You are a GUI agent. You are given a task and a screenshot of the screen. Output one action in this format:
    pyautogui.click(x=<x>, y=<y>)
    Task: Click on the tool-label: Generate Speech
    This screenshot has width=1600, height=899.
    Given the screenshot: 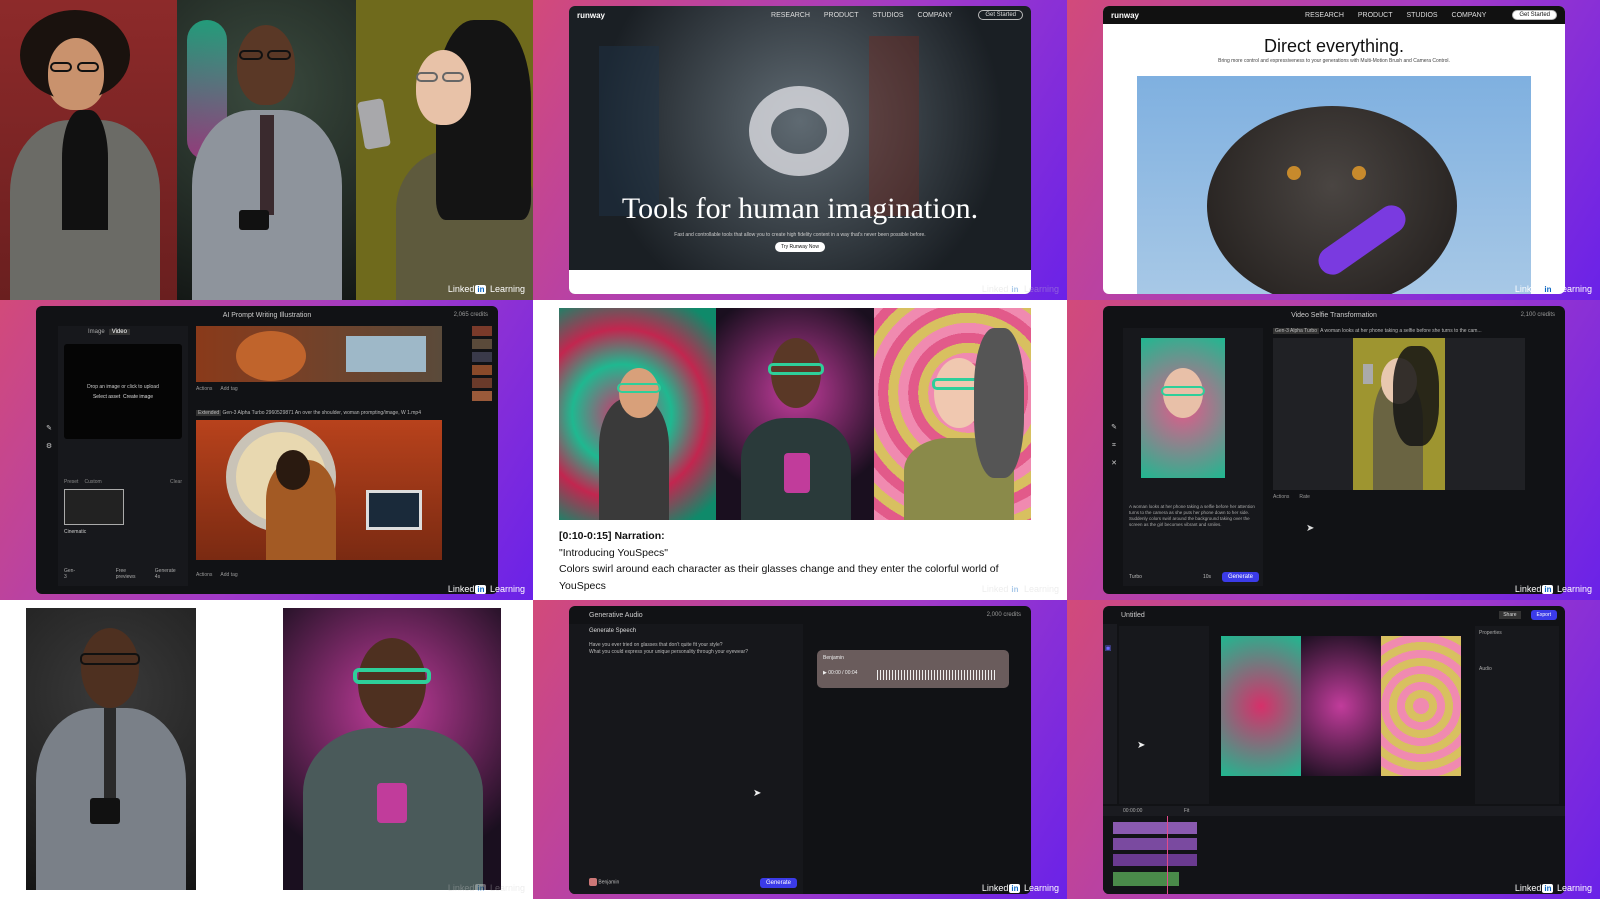 What is the action you would take?
    pyautogui.click(x=613, y=631)
    